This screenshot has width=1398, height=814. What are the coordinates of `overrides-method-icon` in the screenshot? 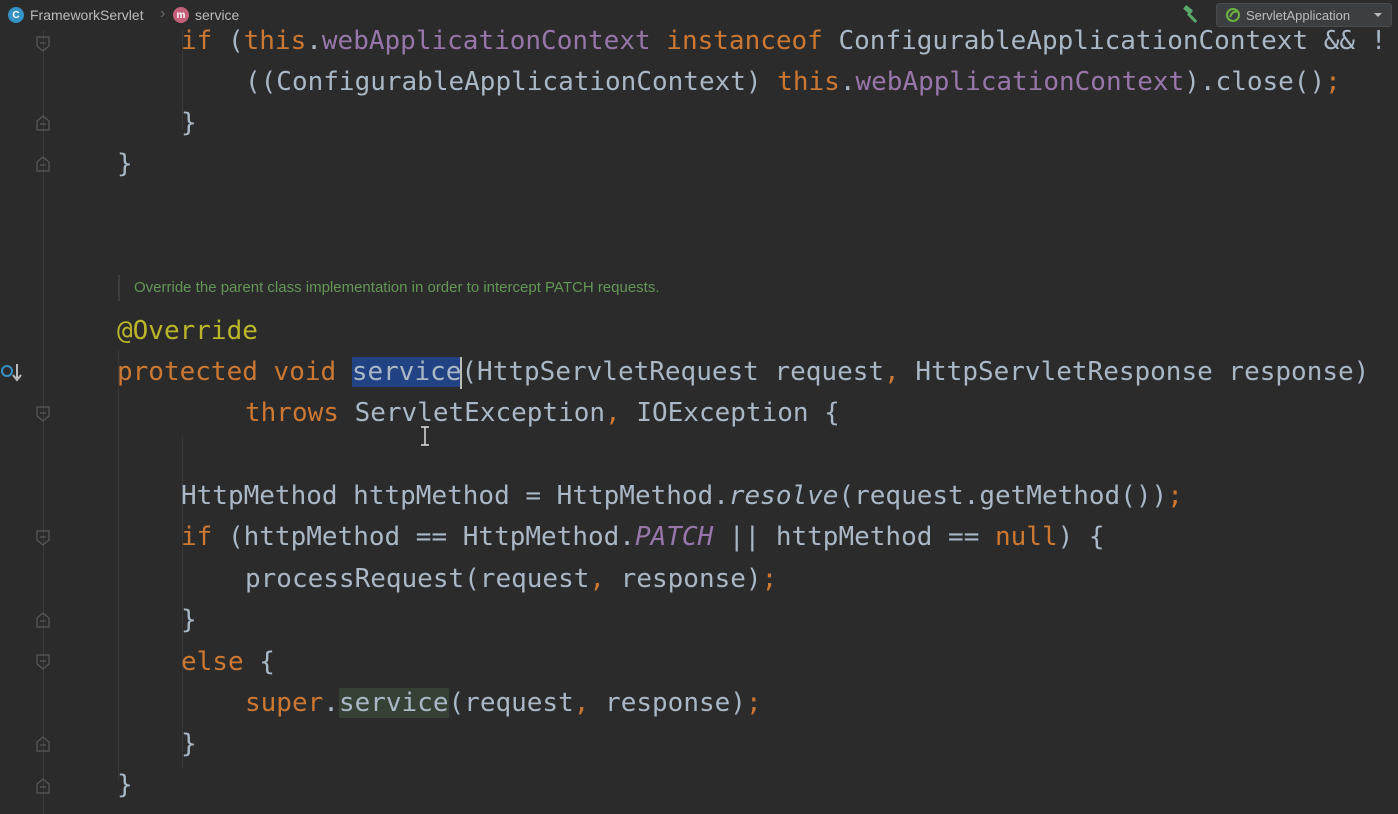 It's located at (12, 372).